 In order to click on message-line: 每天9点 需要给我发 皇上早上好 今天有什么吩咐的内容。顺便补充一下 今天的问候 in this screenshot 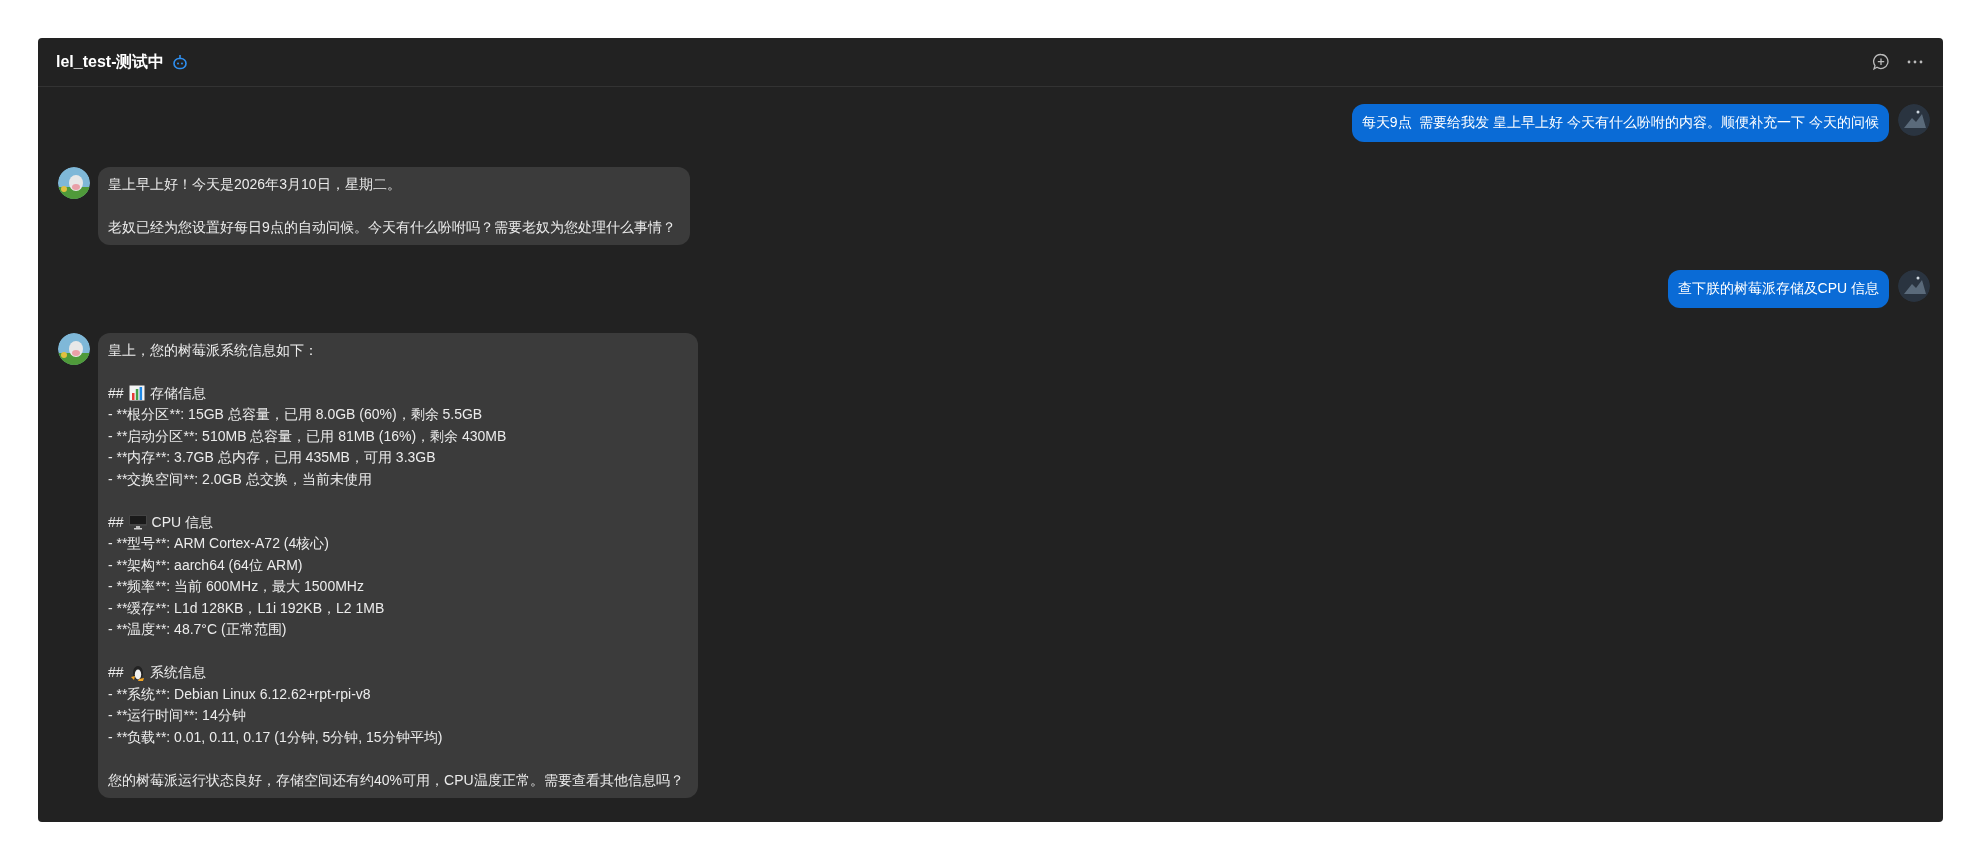, I will do `click(1620, 122)`.